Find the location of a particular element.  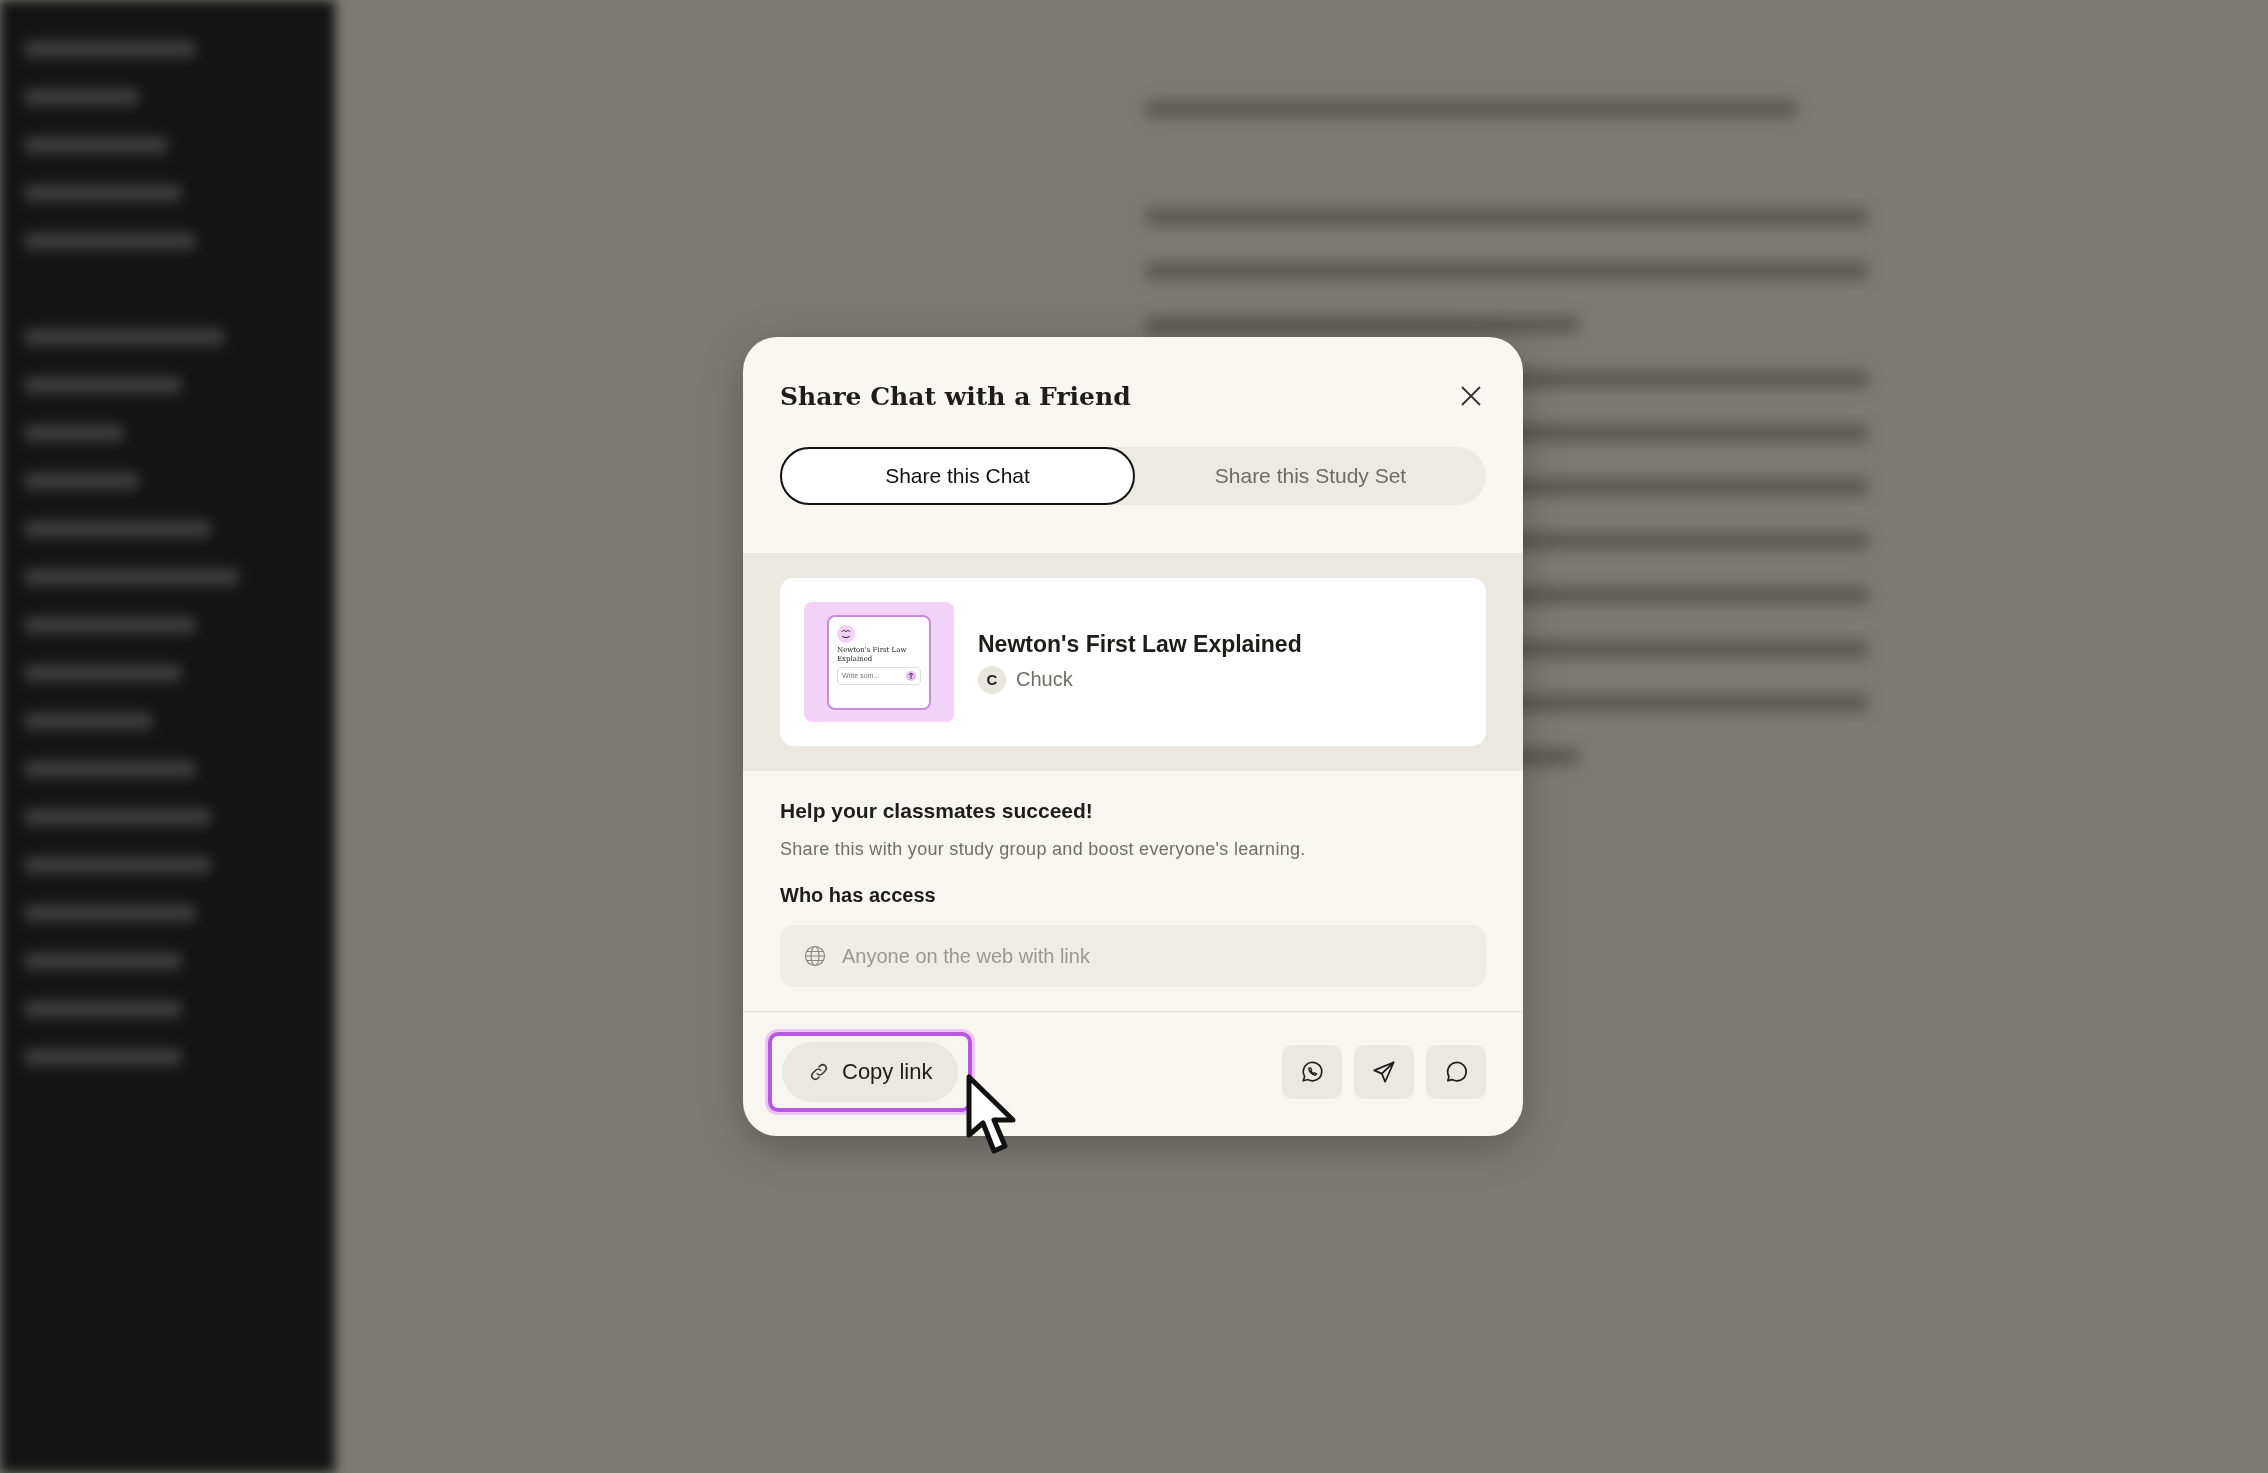

description-text: Share this with your study group and boost everyone's learning. is located at coordinates (1043, 849).